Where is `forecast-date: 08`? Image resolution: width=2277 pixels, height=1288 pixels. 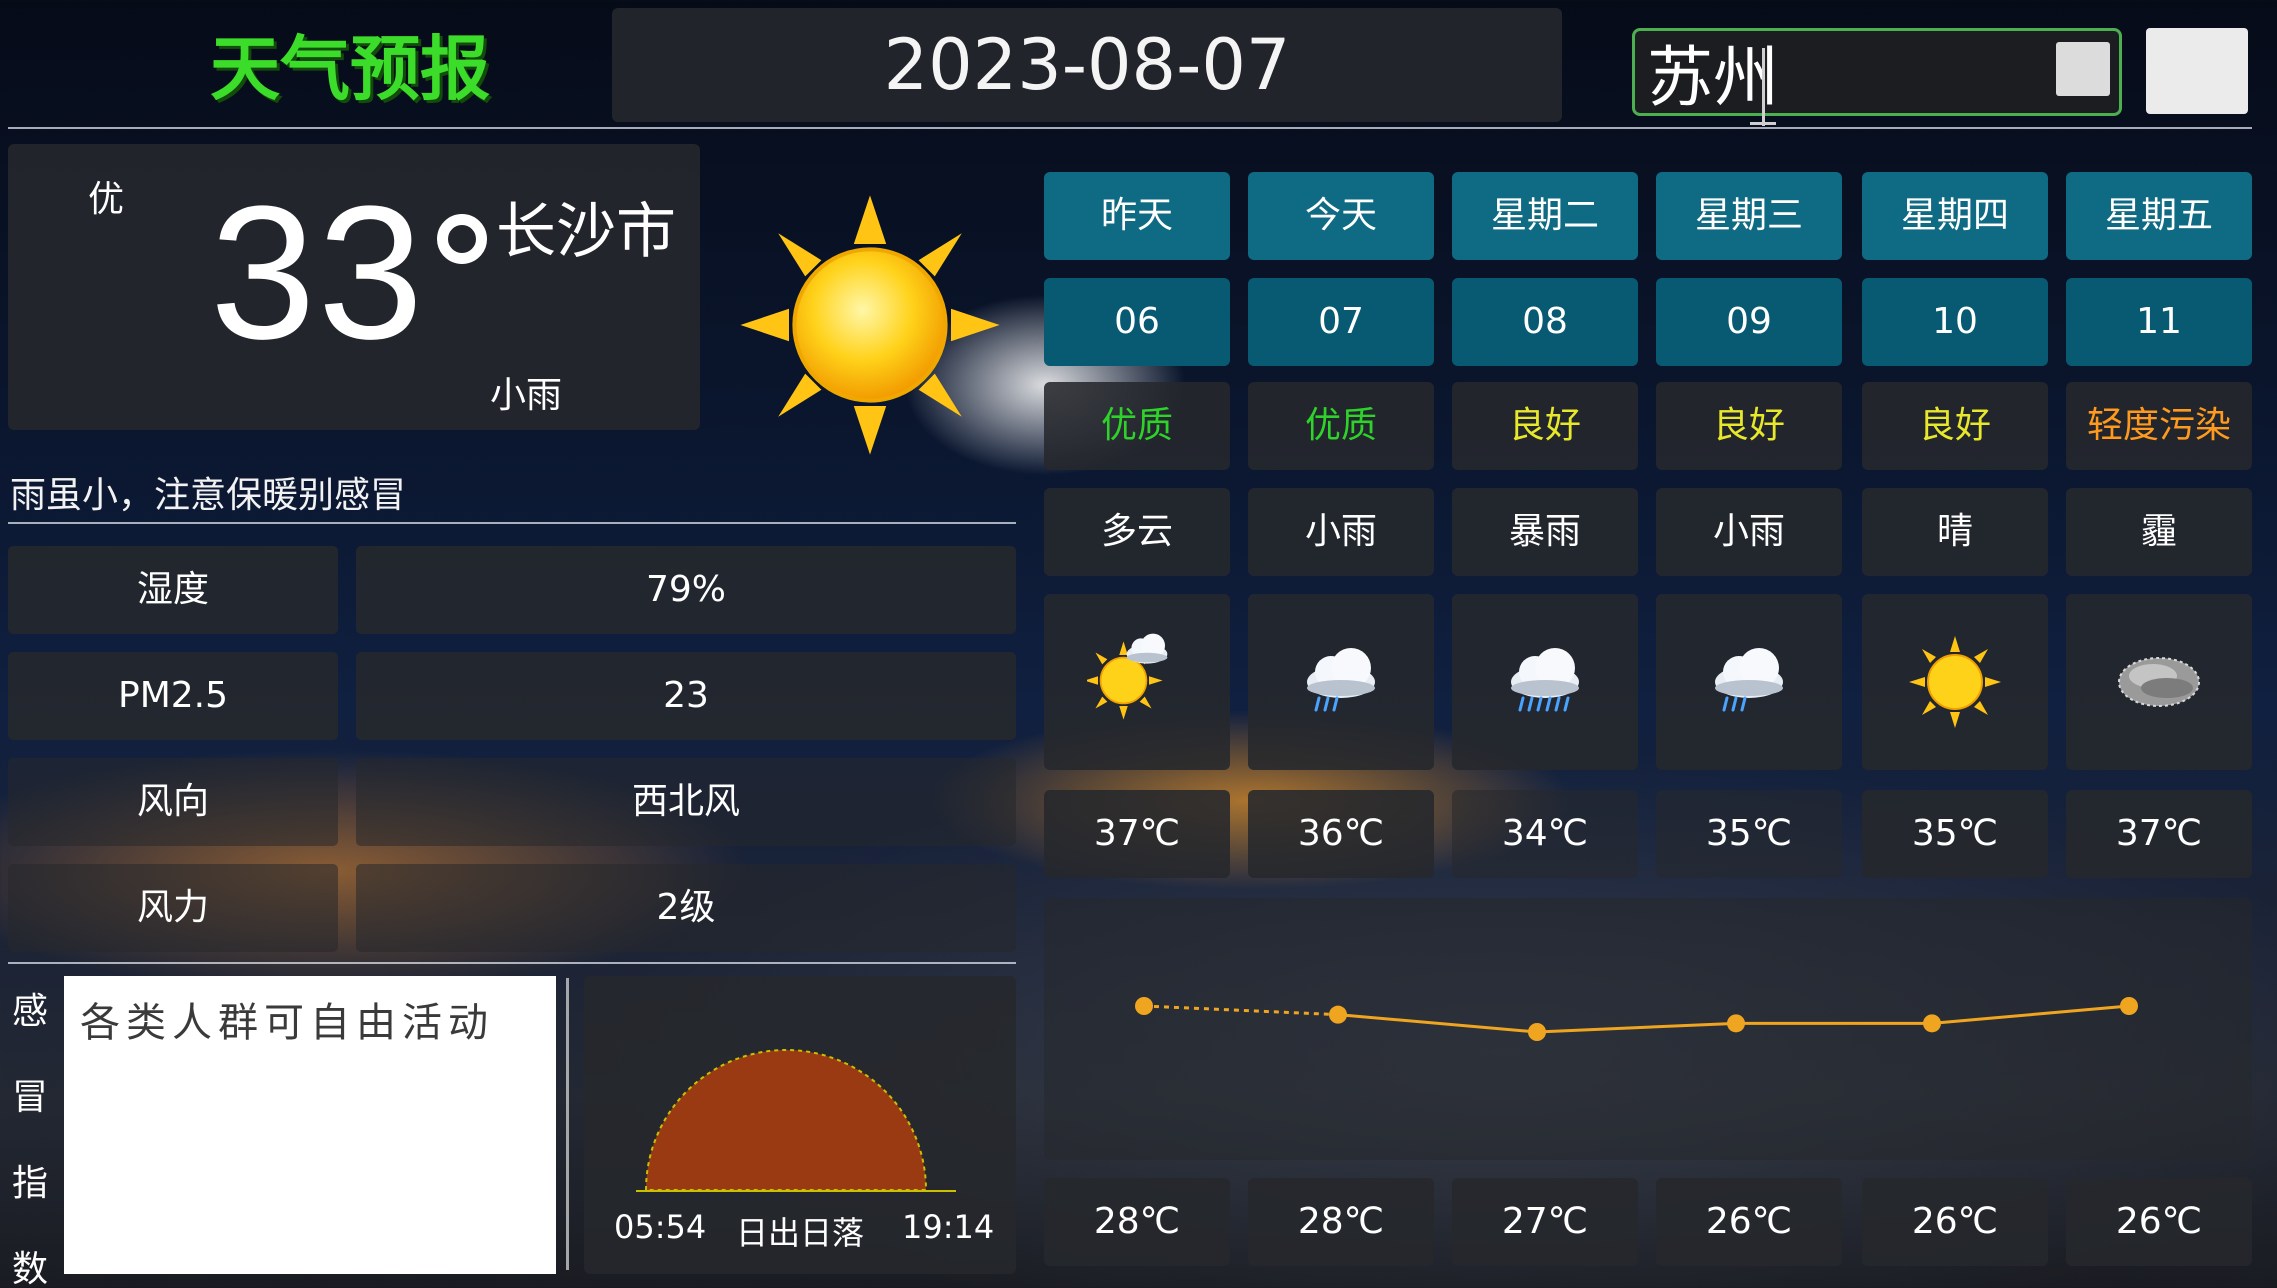
forecast-date: 08 is located at coordinates (1545, 322).